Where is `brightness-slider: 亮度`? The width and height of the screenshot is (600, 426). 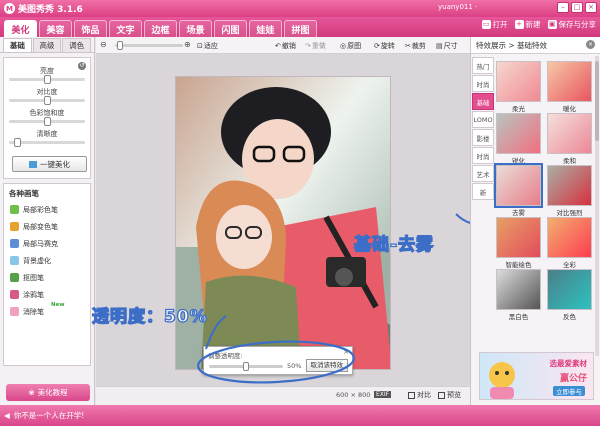 brightness-slider: 亮度 is located at coordinates (47, 75).